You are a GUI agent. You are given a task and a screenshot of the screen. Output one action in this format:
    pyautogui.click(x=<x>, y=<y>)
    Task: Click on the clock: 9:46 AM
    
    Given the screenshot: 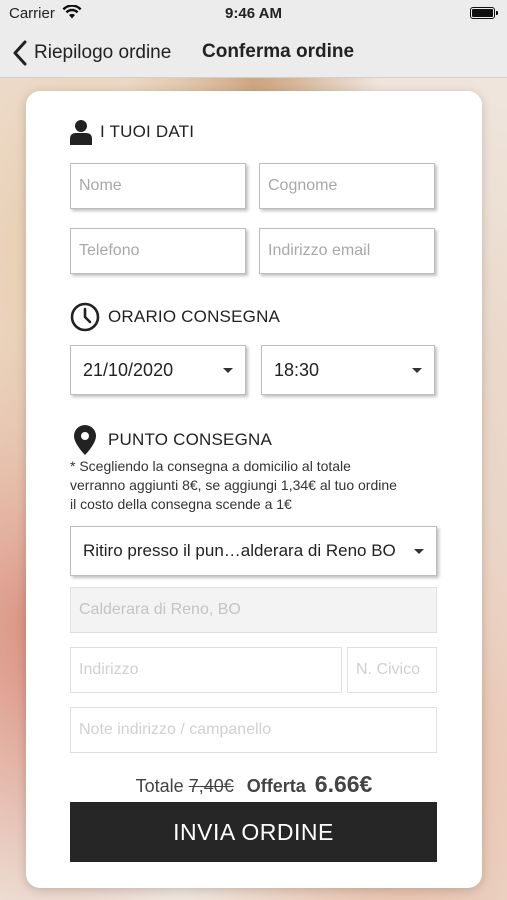 What is the action you would take?
    pyautogui.click(x=253, y=13)
    